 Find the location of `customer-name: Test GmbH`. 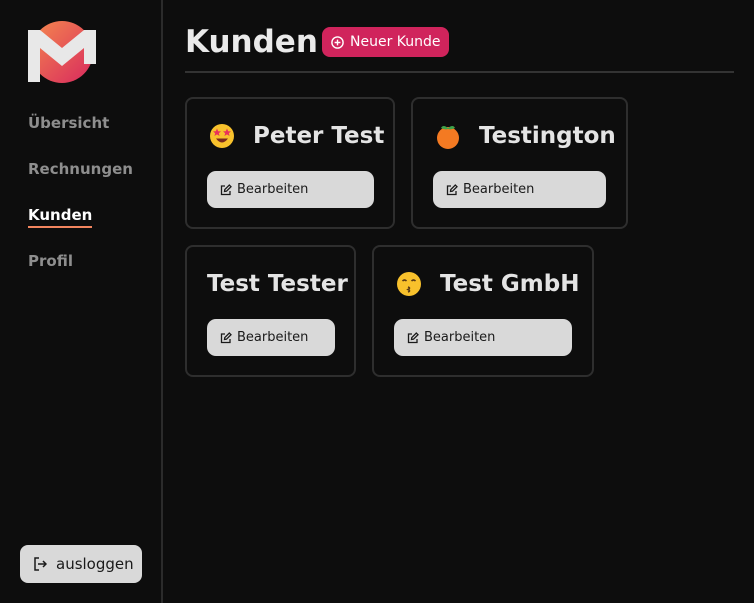

customer-name: Test GmbH is located at coordinates (510, 284).